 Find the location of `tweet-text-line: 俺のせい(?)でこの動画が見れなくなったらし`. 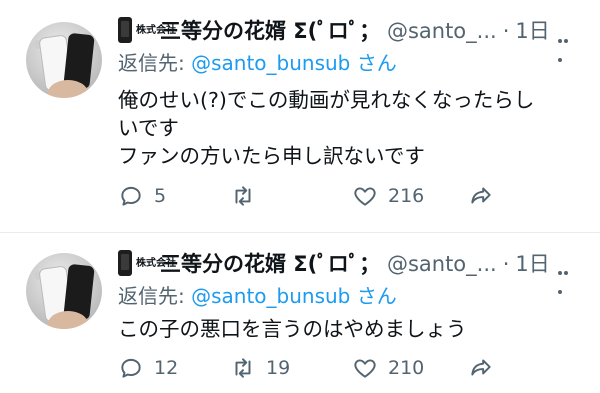

tweet-text-line: 俺のせい(?)でこの動画が見れなくなったらし is located at coordinates (326, 100).